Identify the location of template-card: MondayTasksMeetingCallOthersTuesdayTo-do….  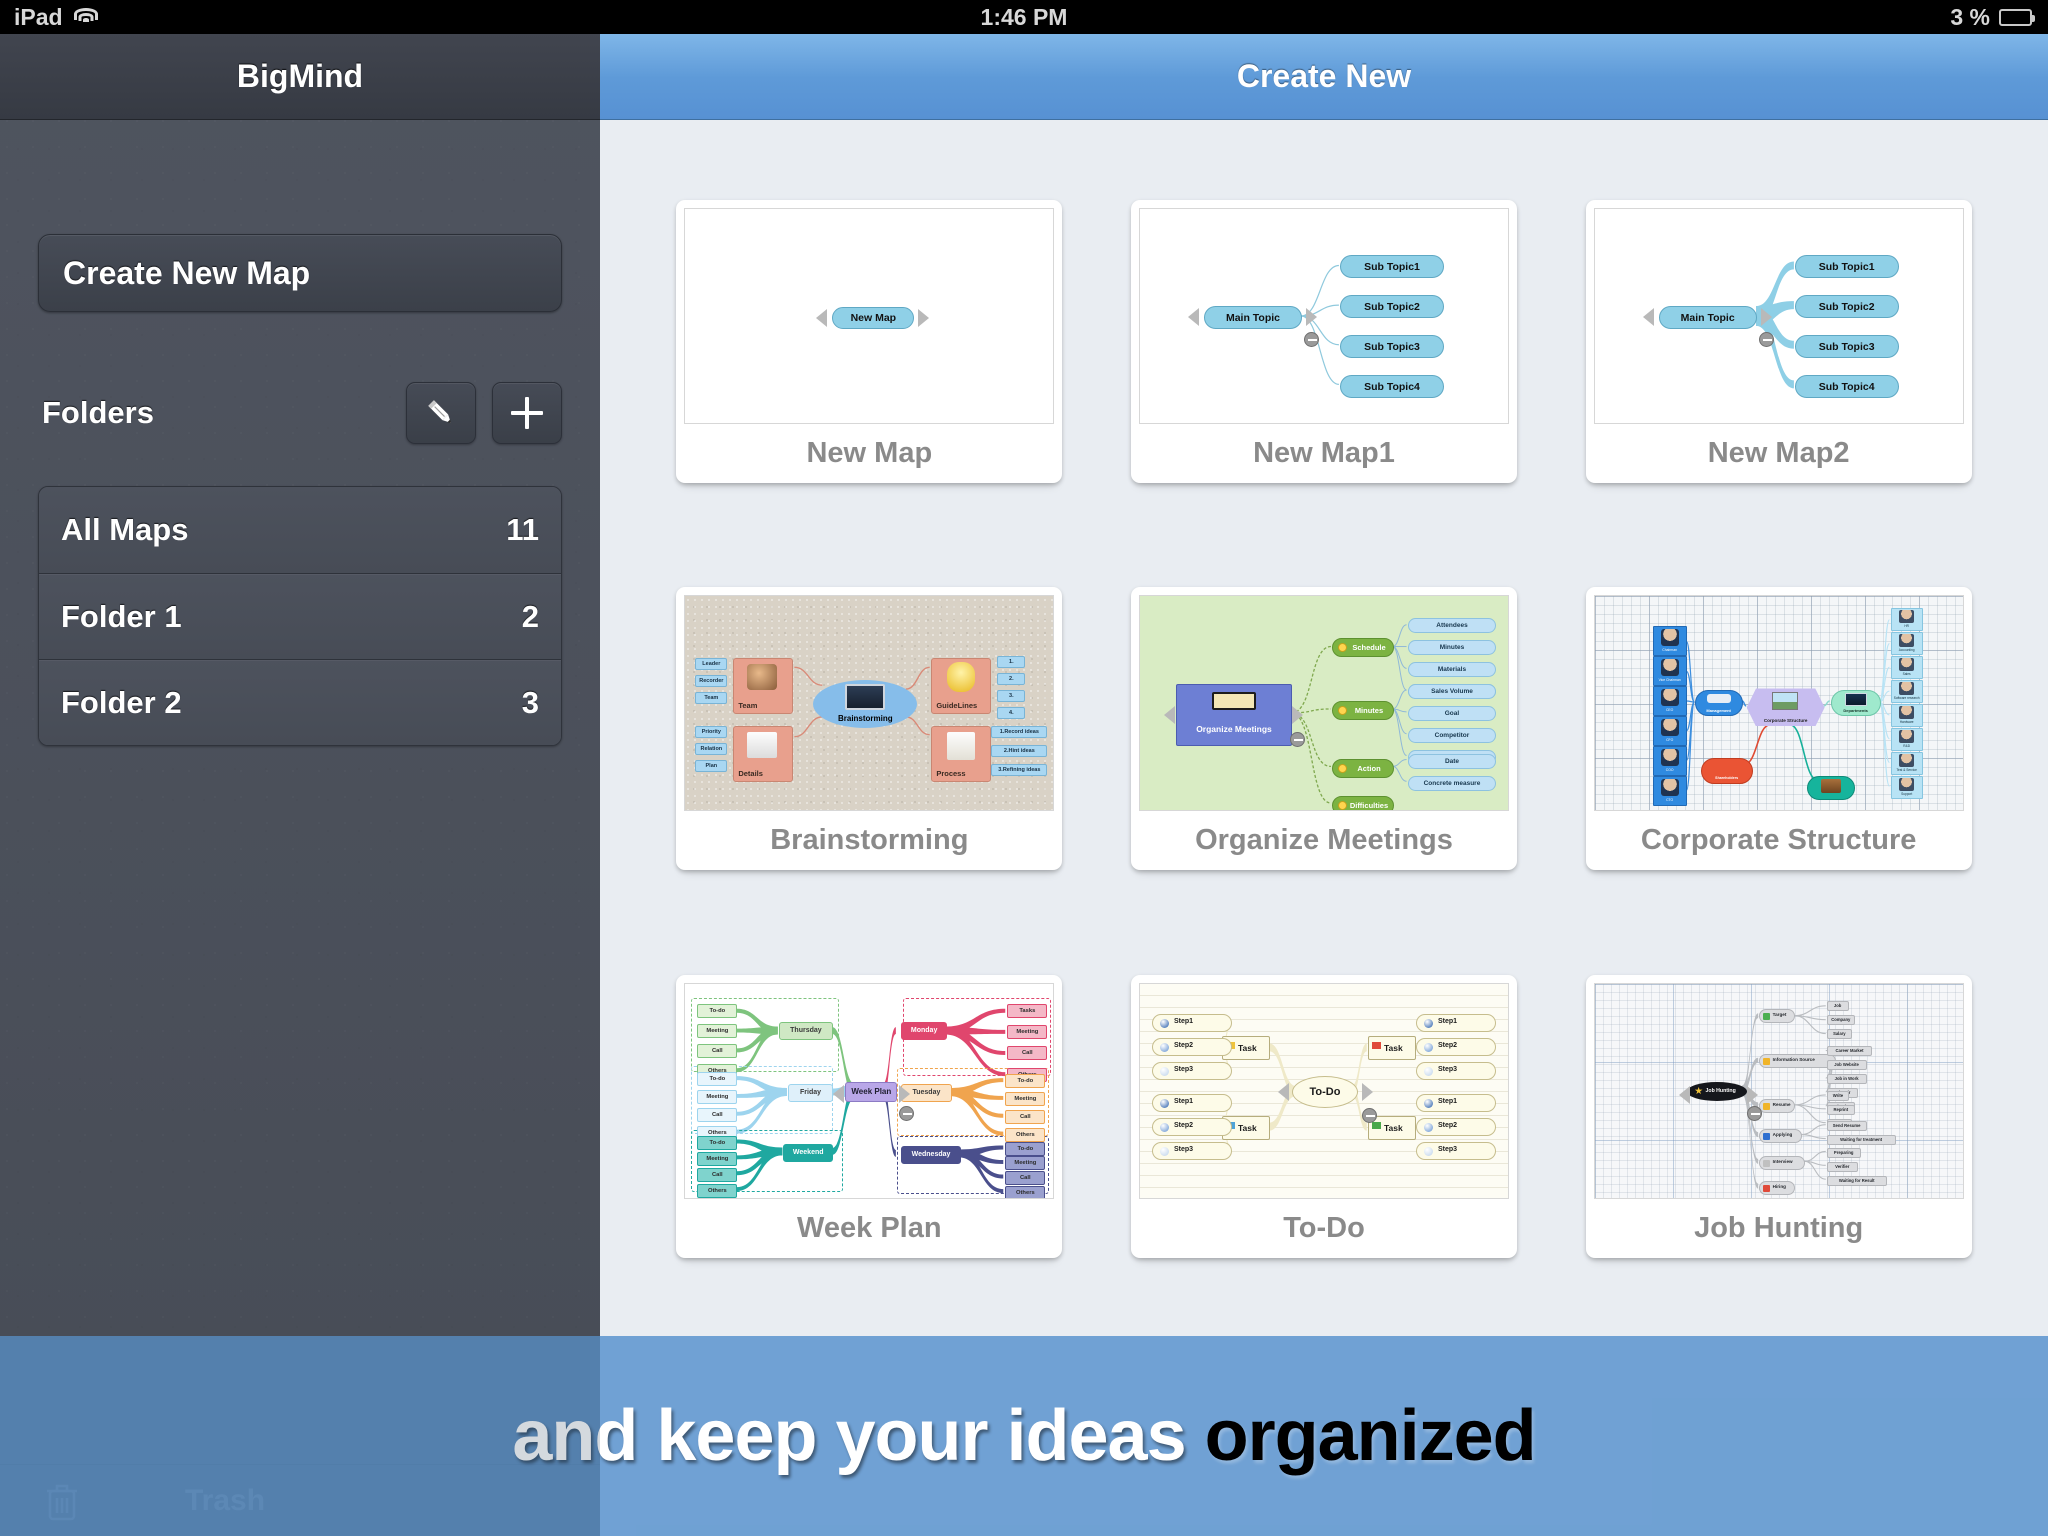
(869, 1116).